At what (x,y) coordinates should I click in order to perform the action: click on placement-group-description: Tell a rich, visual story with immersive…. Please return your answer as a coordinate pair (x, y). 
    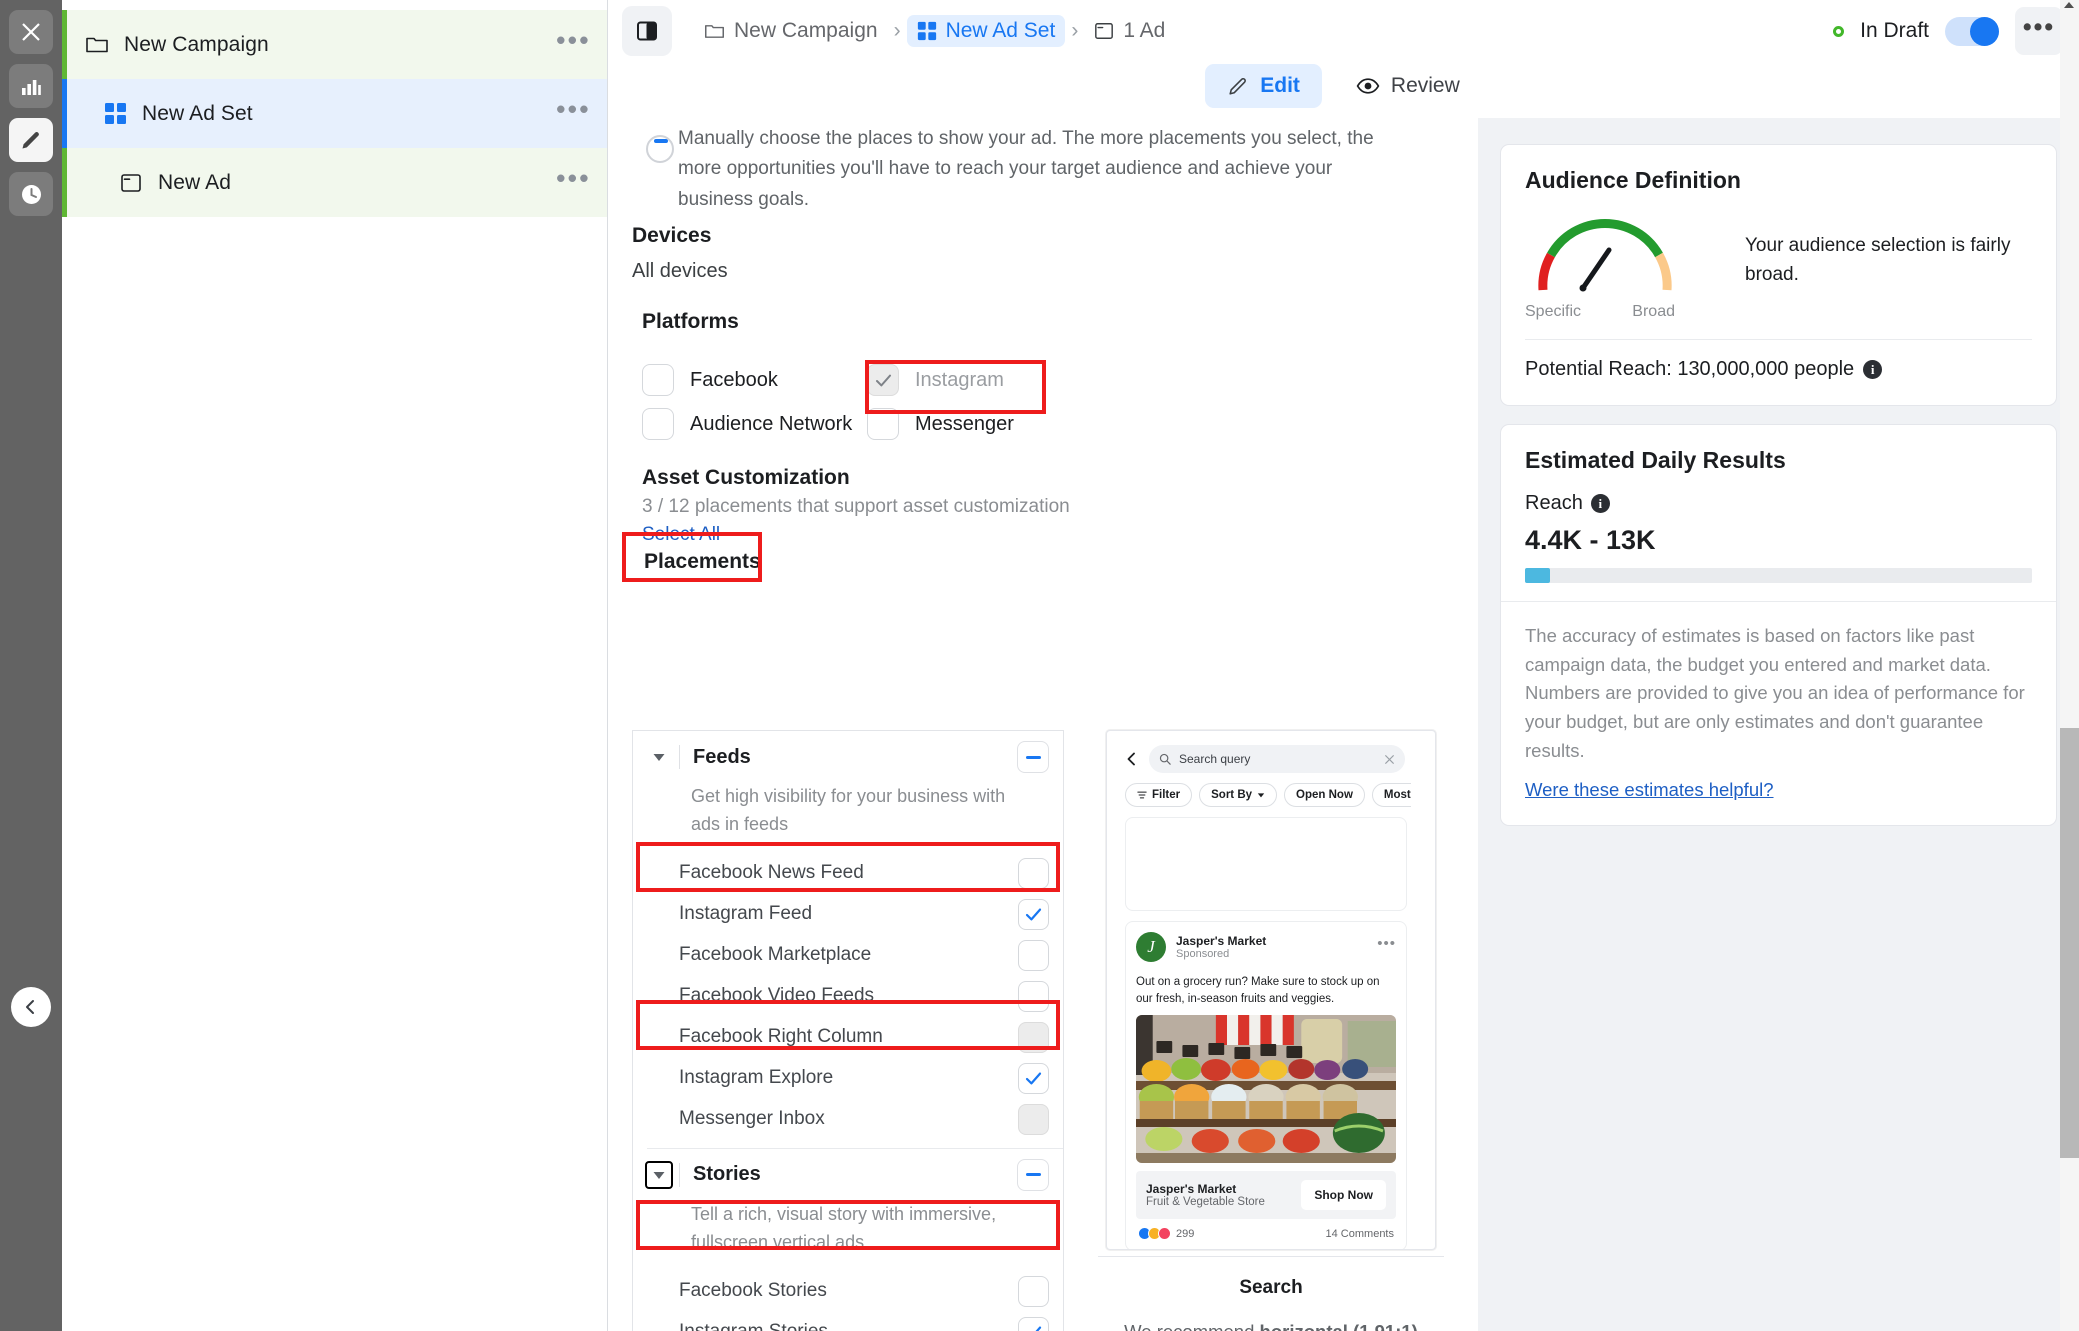
    Looking at the image, I should click on (844, 1227).